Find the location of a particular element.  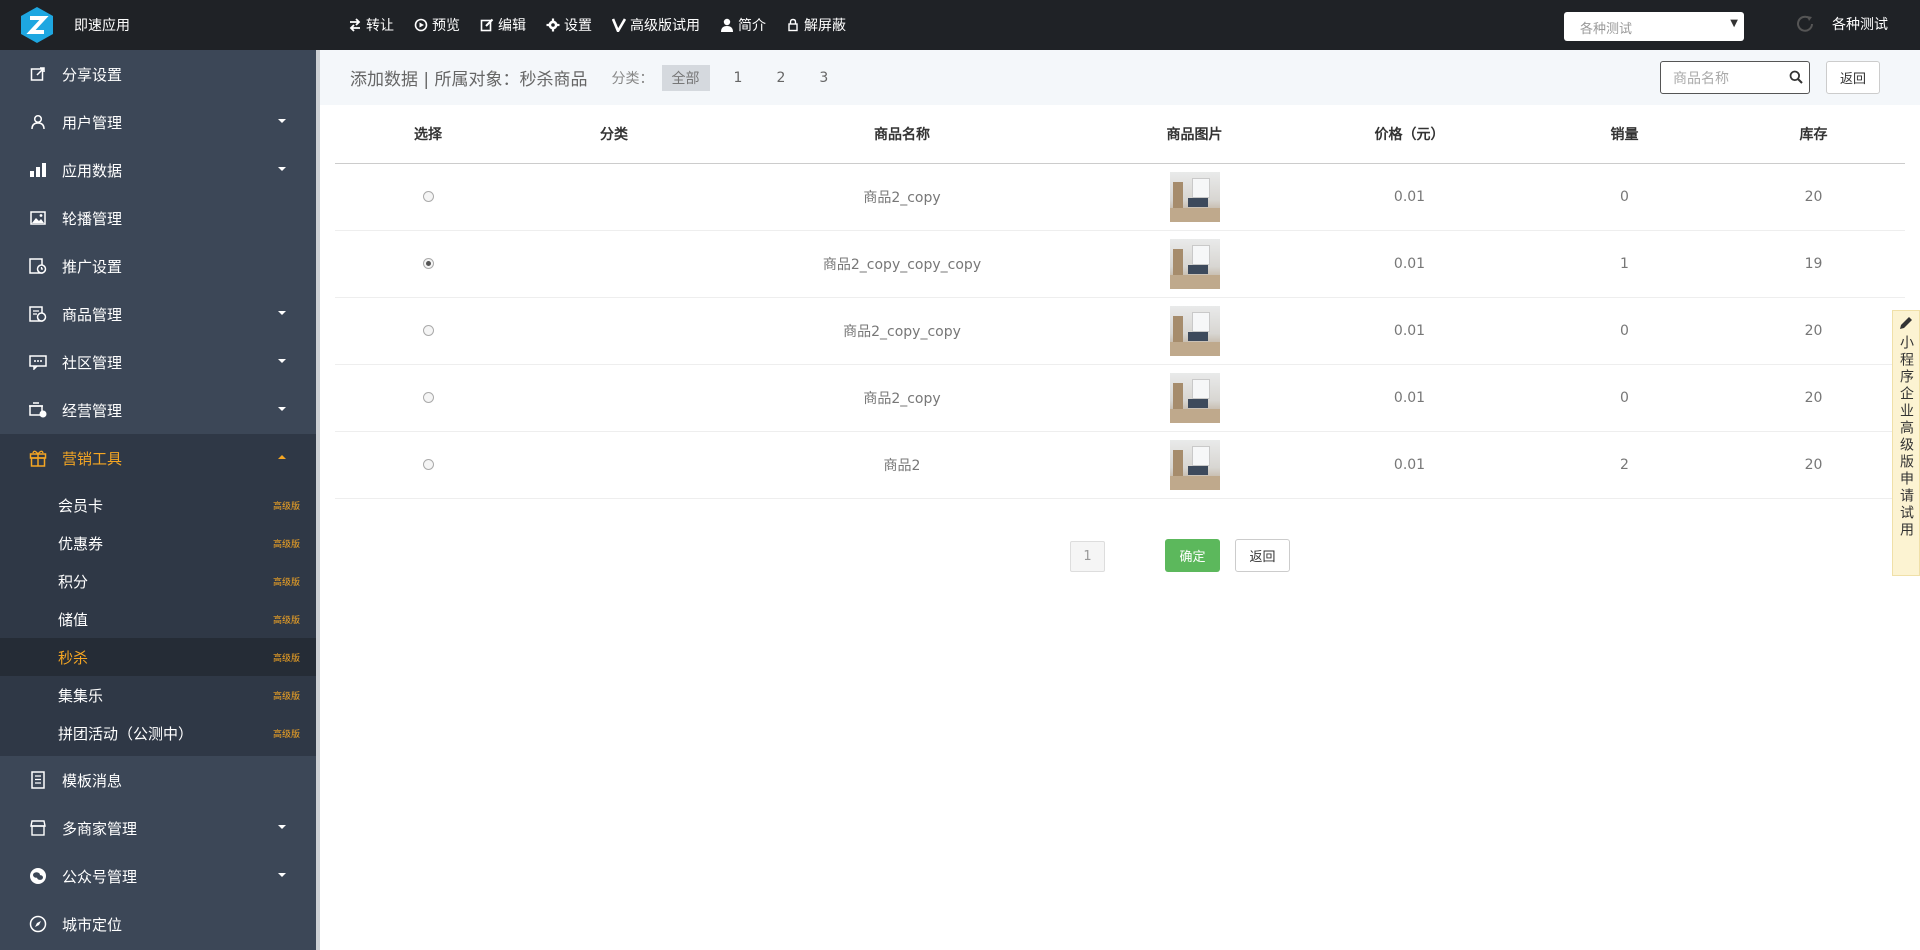

sidebar-item-carousel: 轮播管理 is located at coordinates (158, 218).